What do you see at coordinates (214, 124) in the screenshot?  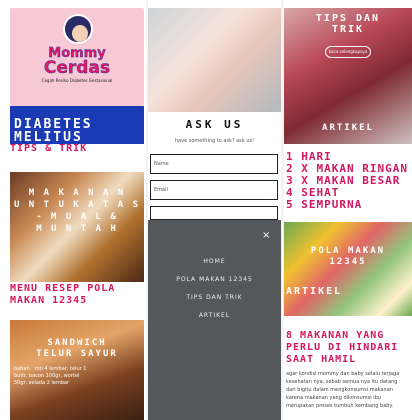 I see `ask-title: ASK US` at bounding box center [214, 124].